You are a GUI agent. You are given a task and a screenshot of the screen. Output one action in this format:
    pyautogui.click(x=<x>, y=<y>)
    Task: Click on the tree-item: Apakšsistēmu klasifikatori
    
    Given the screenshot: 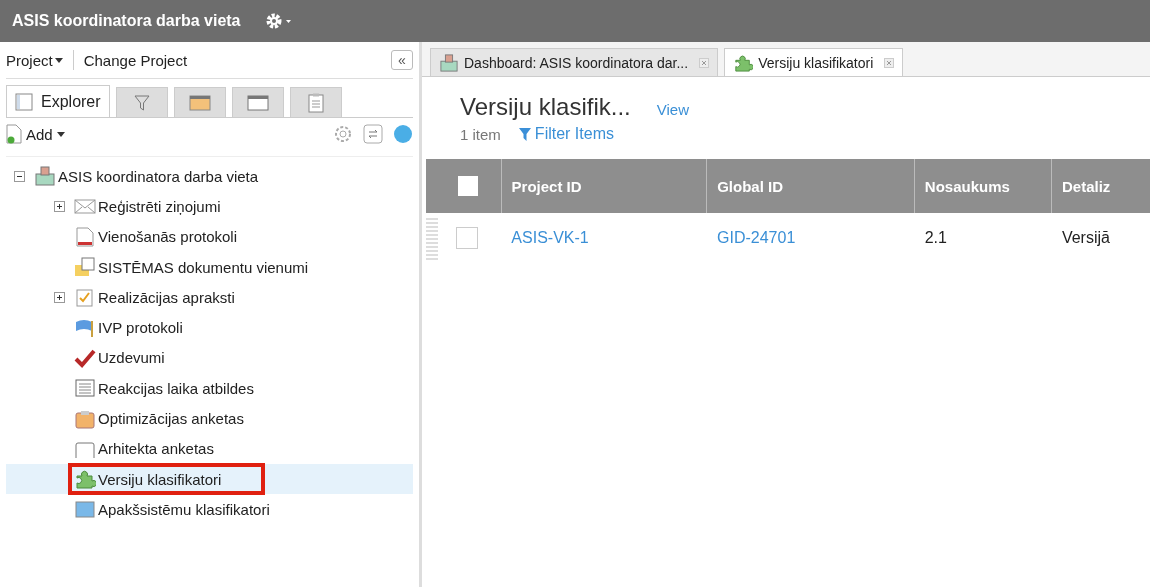 What is the action you would take?
    pyautogui.click(x=174, y=509)
    